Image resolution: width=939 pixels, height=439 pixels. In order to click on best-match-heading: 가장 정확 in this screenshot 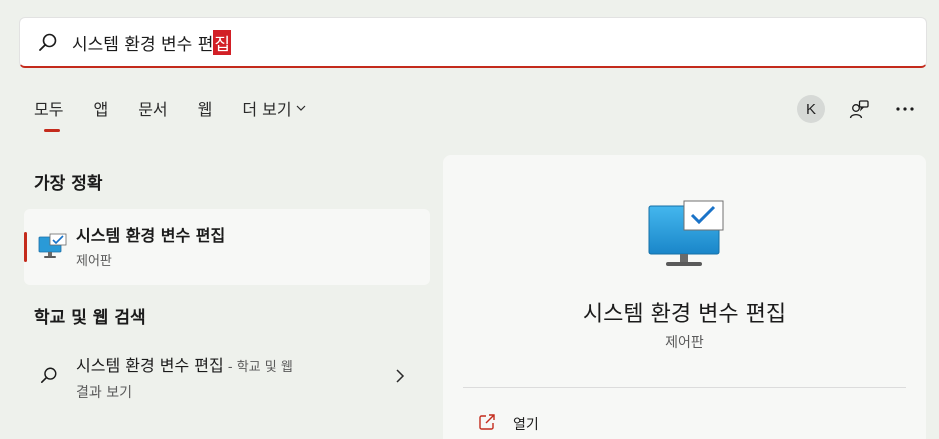, I will do `click(68, 184)`.